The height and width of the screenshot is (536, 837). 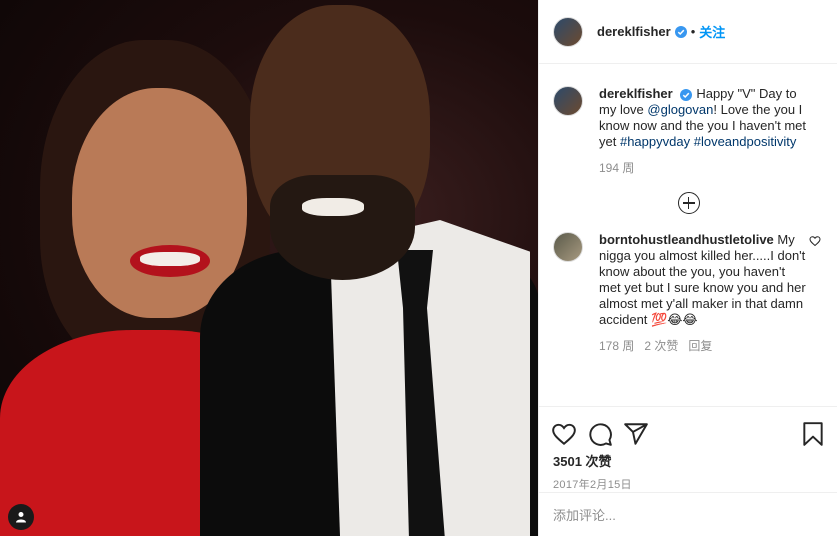 What do you see at coordinates (700, 346) in the screenshot?
I see `reply-button: 回复` at bounding box center [700, 346].